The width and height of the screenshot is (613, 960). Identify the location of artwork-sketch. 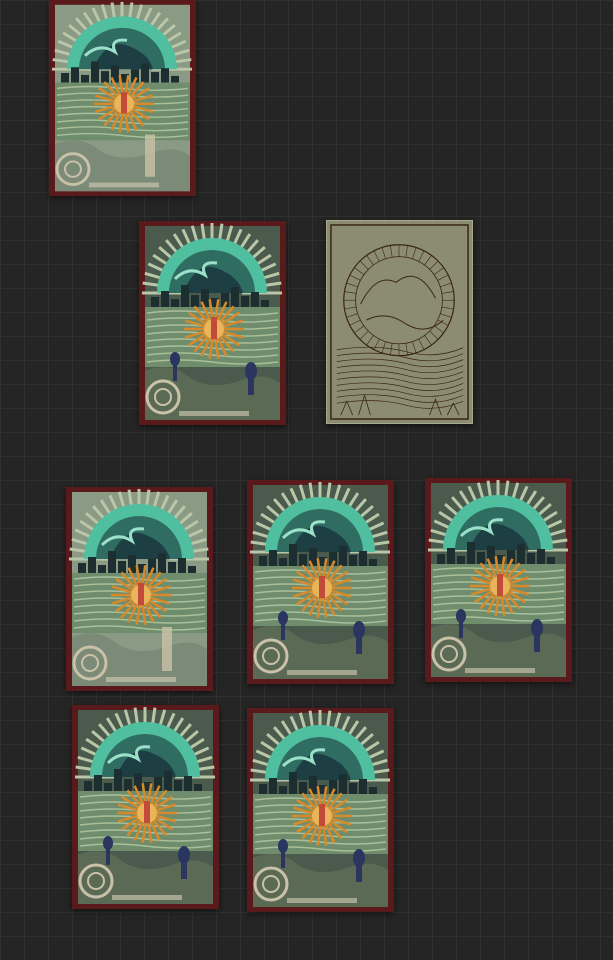
(399, 322).